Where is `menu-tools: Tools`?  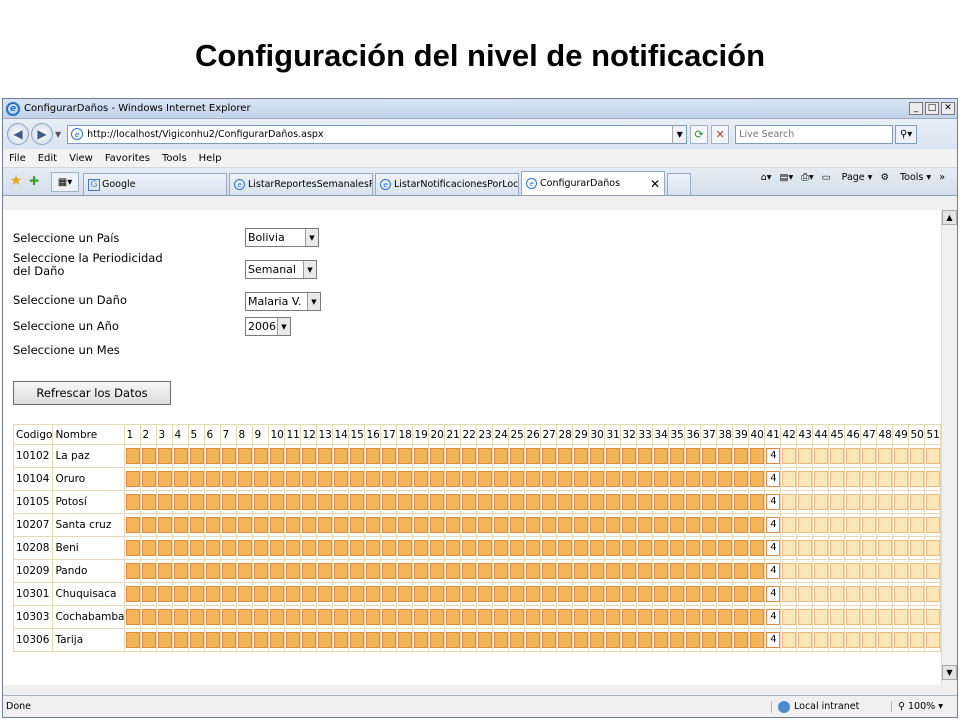 menu-tools: Tools is located at coordinates (174, 158).